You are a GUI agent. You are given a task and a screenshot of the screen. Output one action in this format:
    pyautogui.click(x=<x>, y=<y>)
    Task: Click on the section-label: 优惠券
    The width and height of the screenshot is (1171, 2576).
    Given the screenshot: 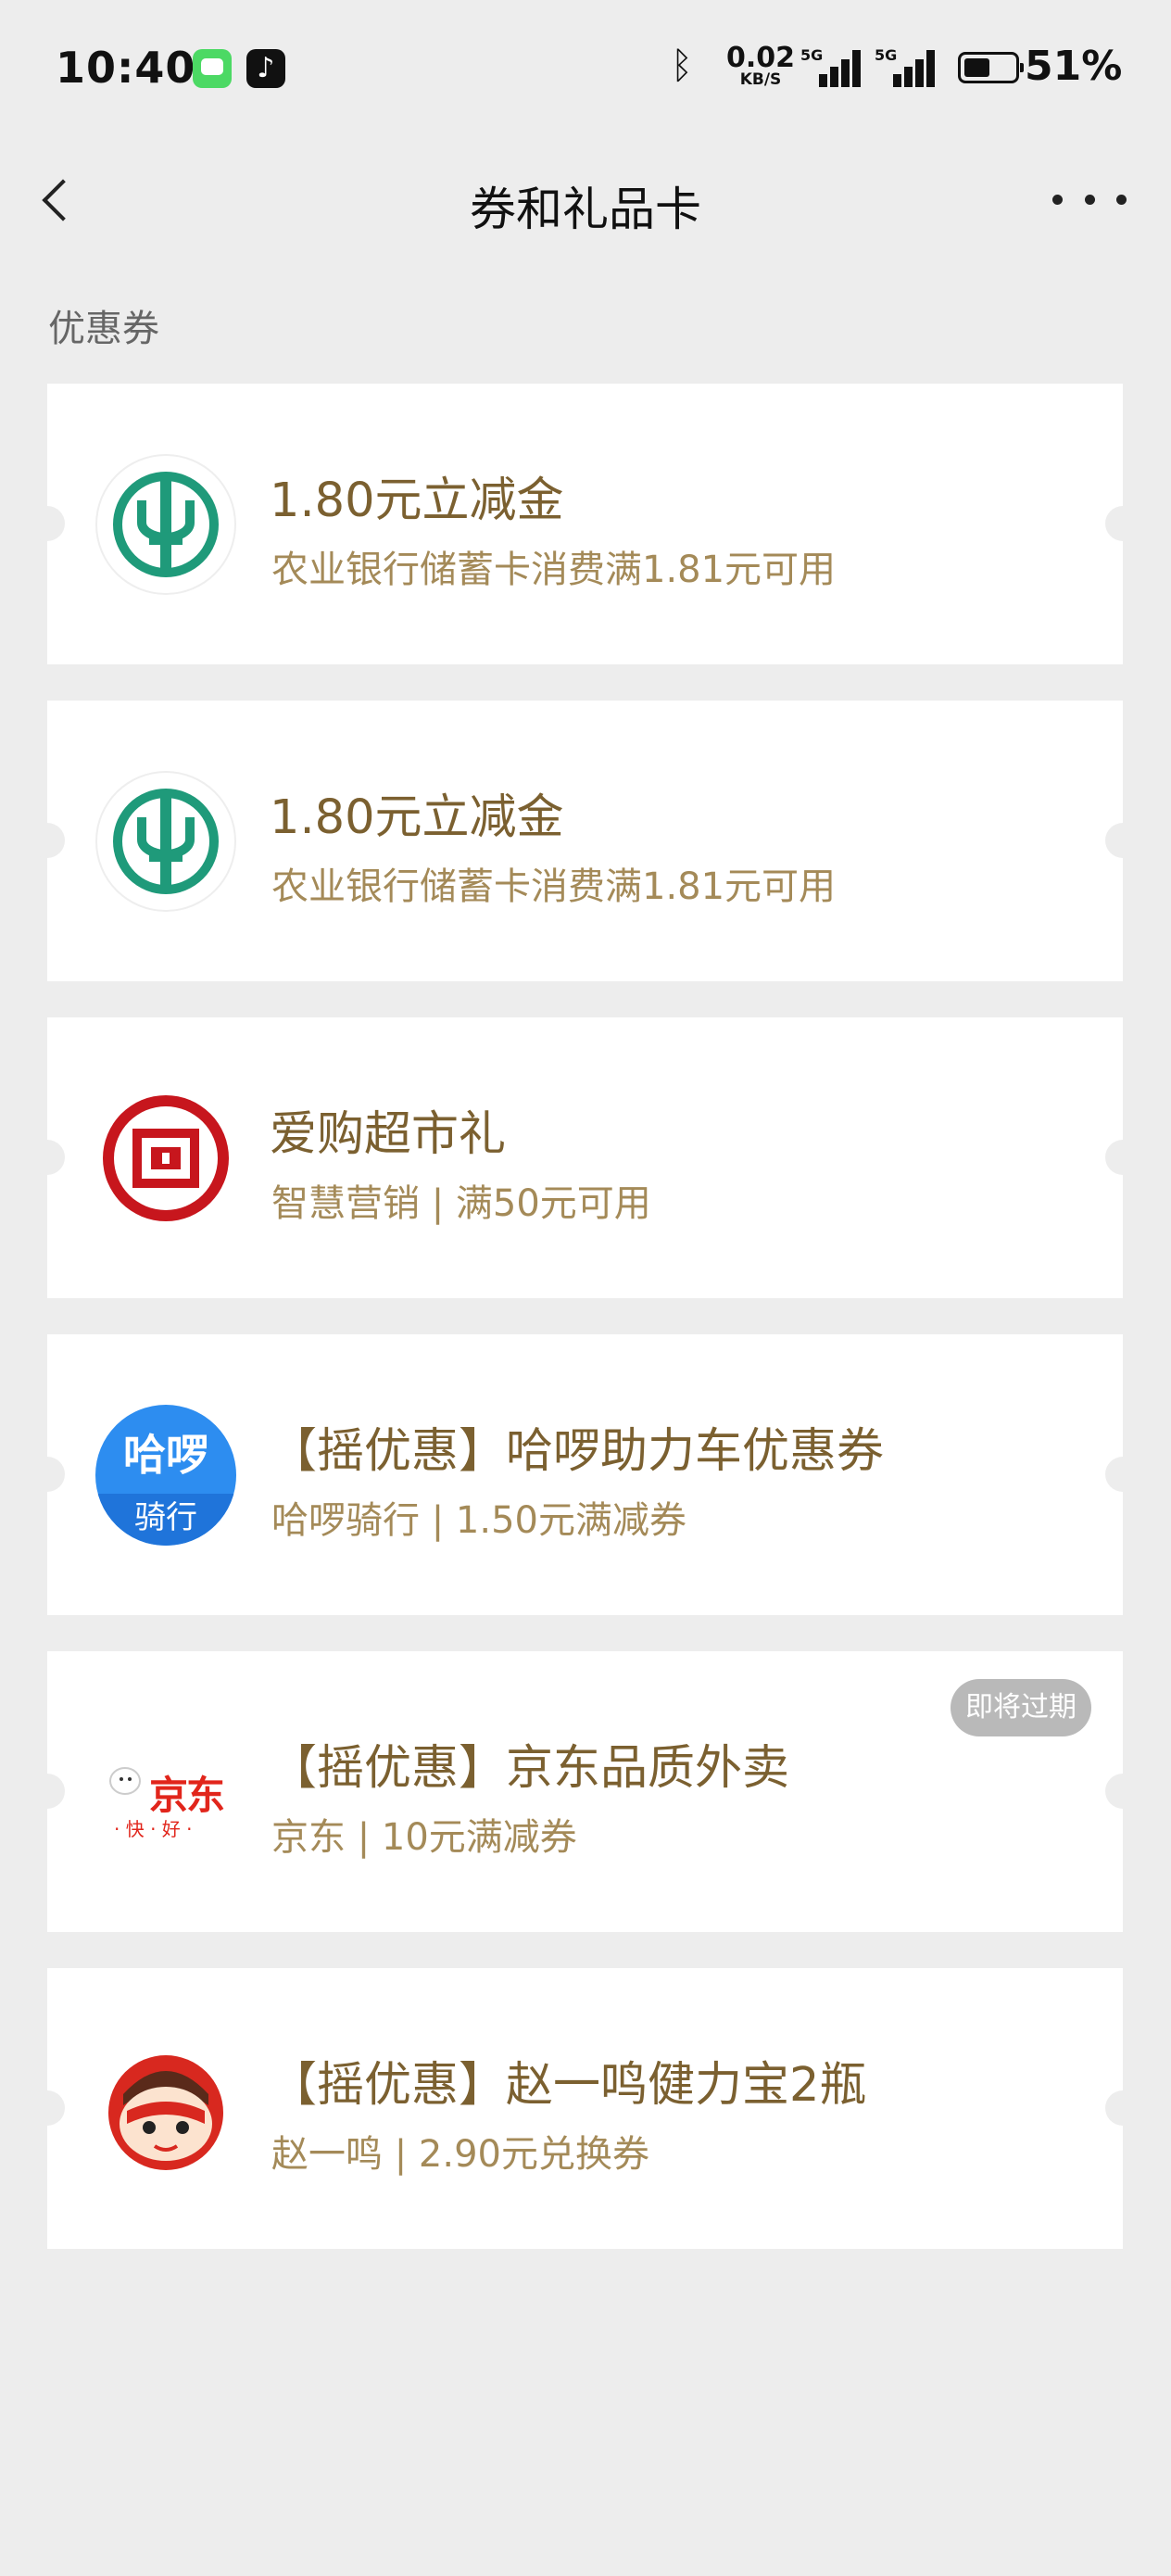 What is the action you would take?
    pyautogui.click(x=104, y=329)
    